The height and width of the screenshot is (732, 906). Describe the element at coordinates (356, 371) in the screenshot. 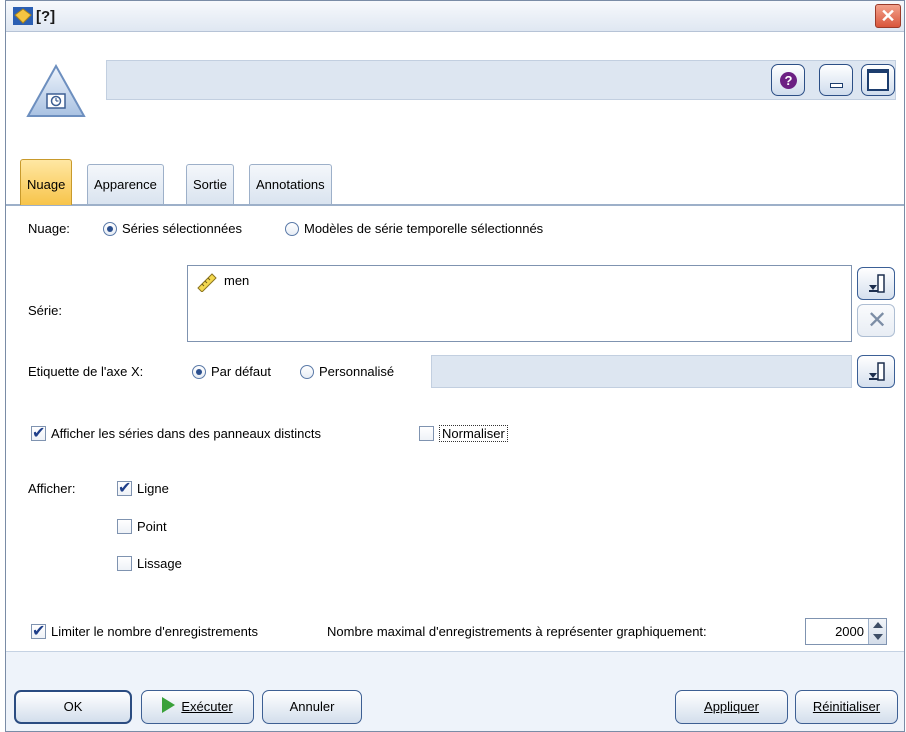

I see `radio-xaxis-custom-label: Personnalisé` at that location.